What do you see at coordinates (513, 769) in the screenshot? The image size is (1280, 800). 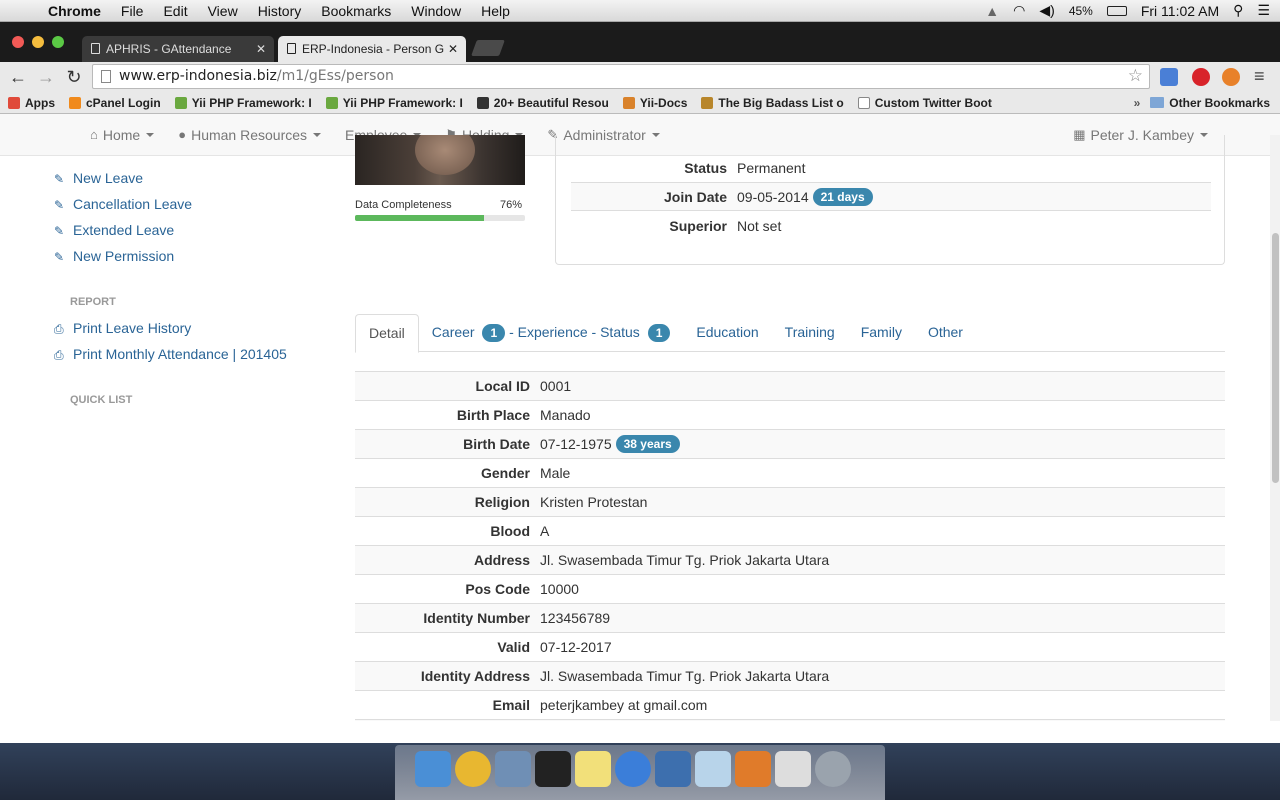 I see `preview-icon` at bounding box center [513, 769].